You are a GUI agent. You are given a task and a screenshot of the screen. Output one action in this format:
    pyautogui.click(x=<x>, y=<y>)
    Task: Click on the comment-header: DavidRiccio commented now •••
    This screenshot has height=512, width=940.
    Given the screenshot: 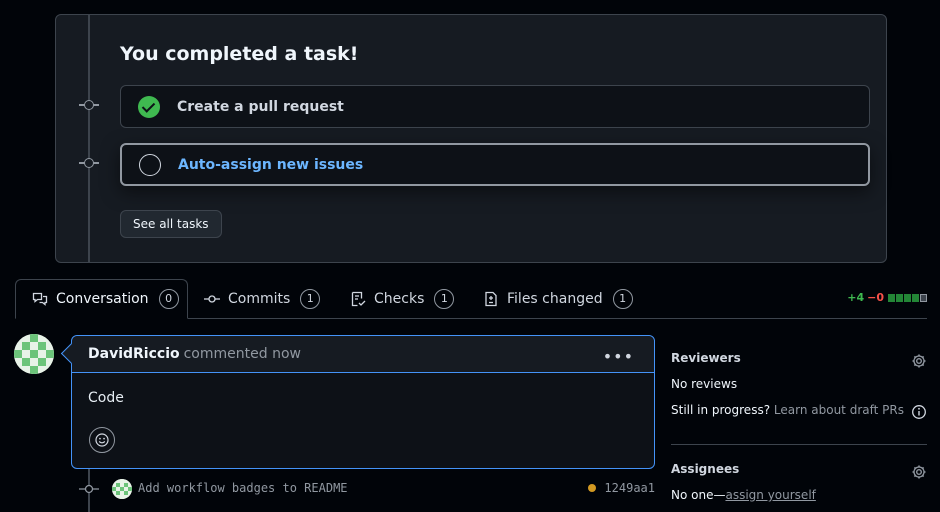 What is the action you would take?
    pyautogui.click(x=363, y=354)
    